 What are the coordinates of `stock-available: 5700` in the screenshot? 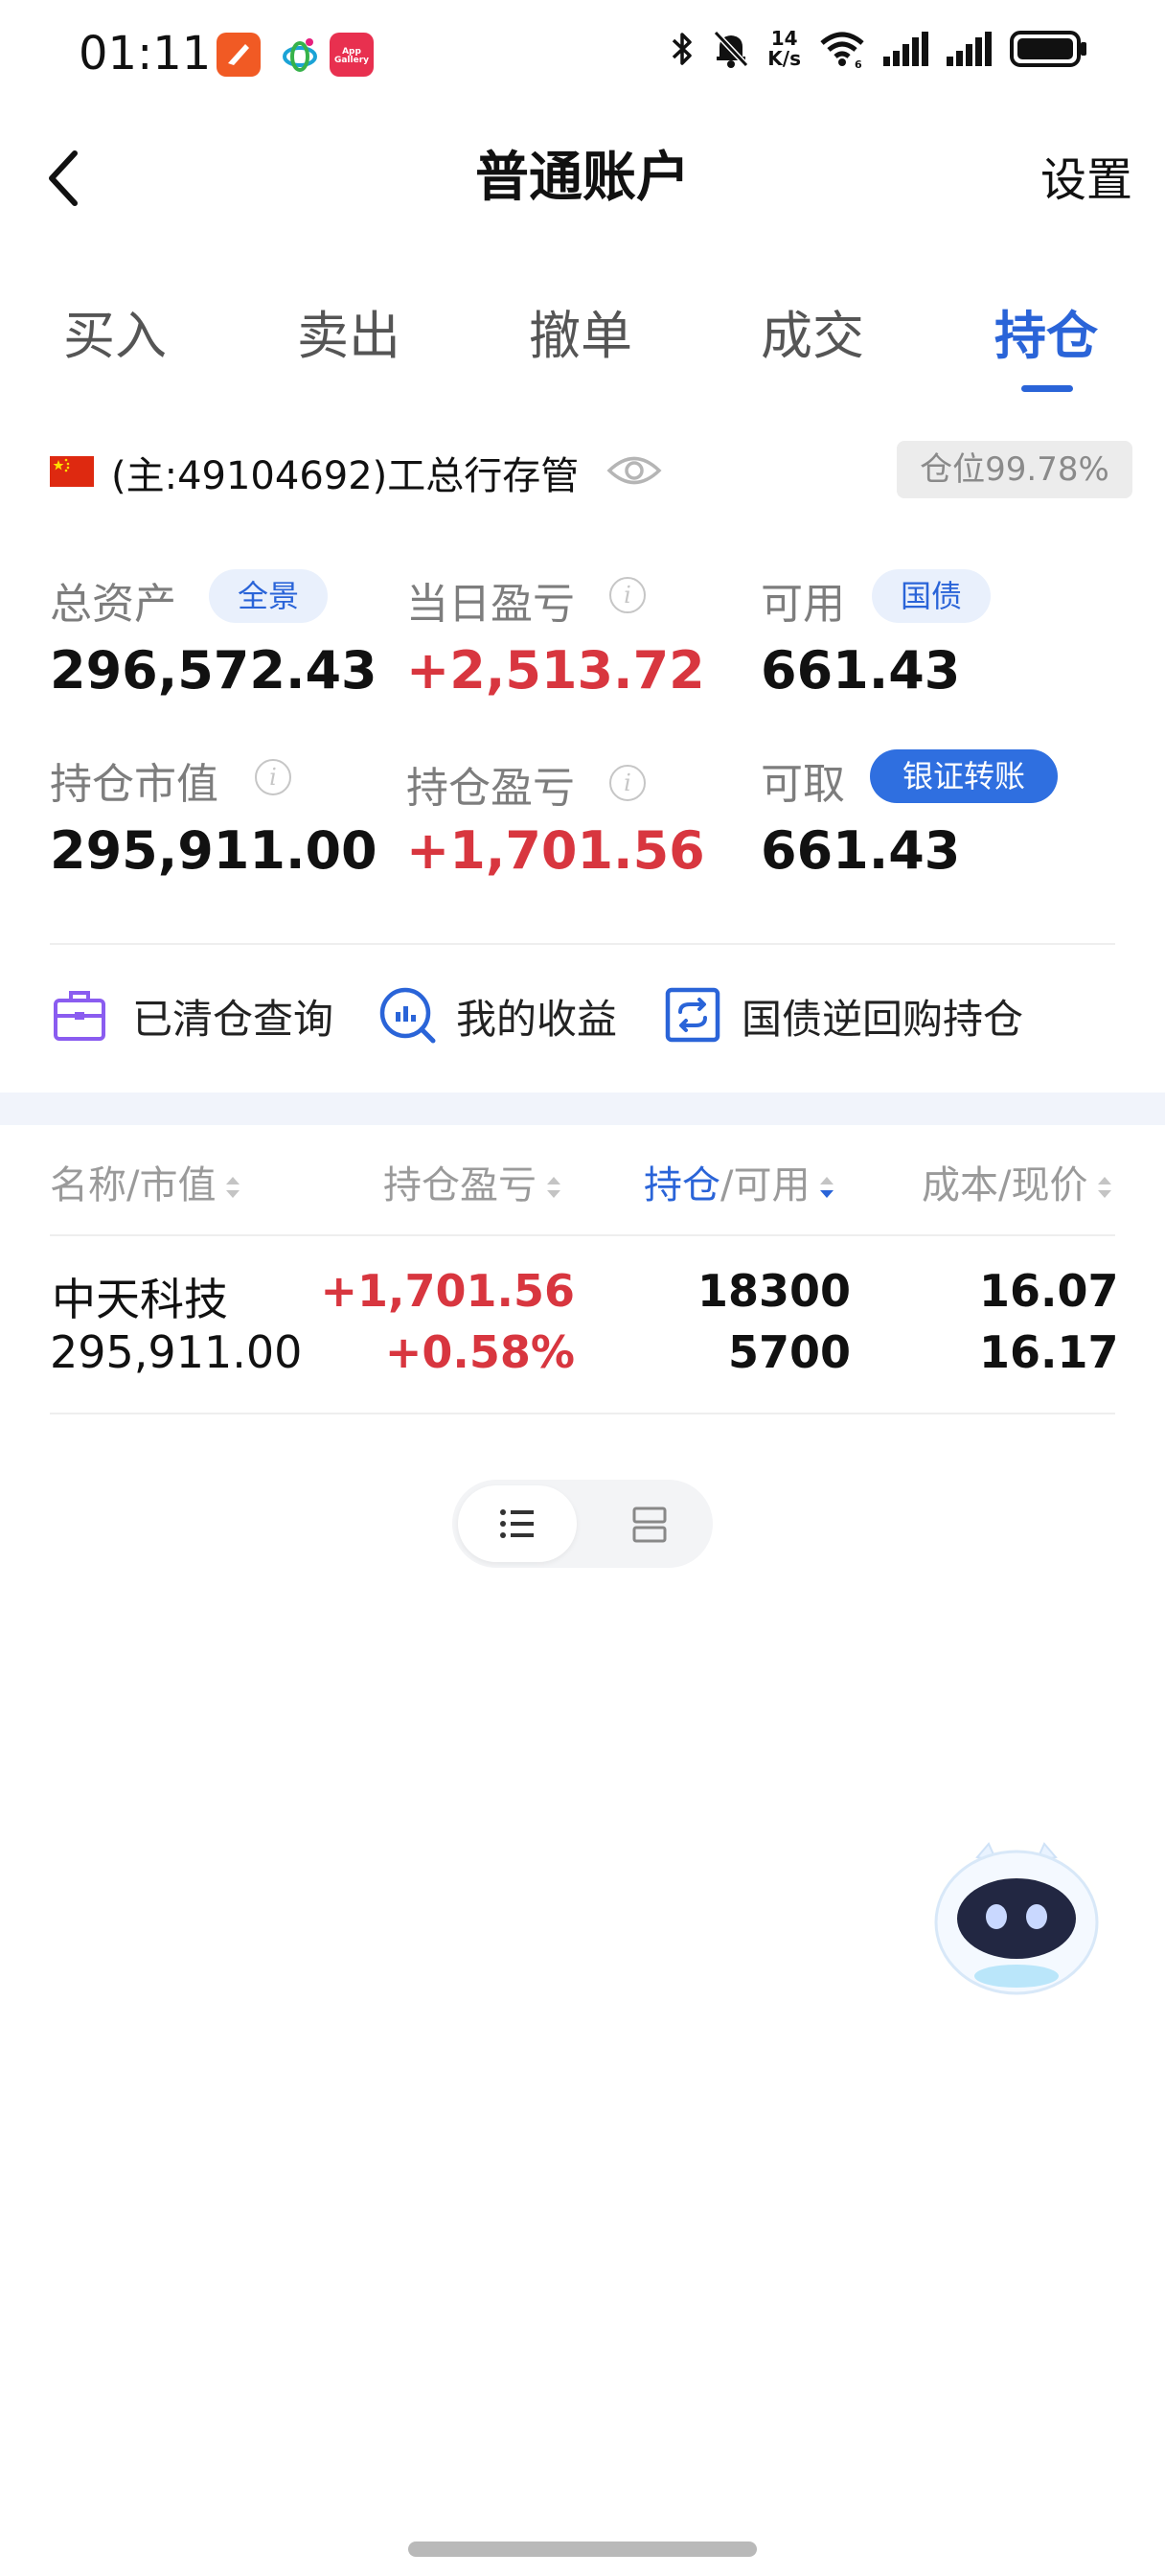 It's located at (789, 1352).